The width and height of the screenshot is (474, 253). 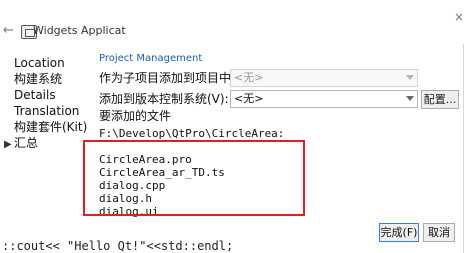 I want to click on dialog-right-border, so click(x=463, y=148).